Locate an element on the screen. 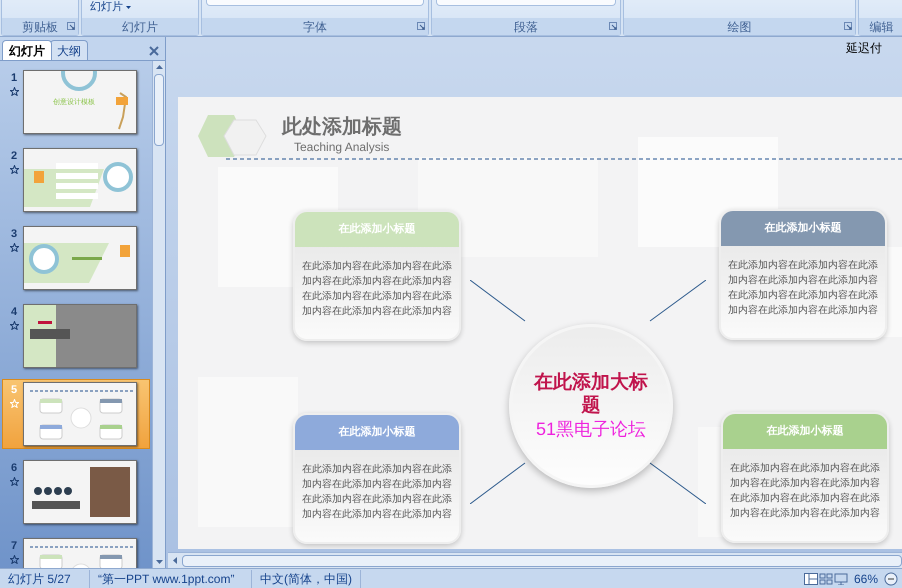  slide-counter: 幻灯片 5/27 is located at coordinates (45, 579).